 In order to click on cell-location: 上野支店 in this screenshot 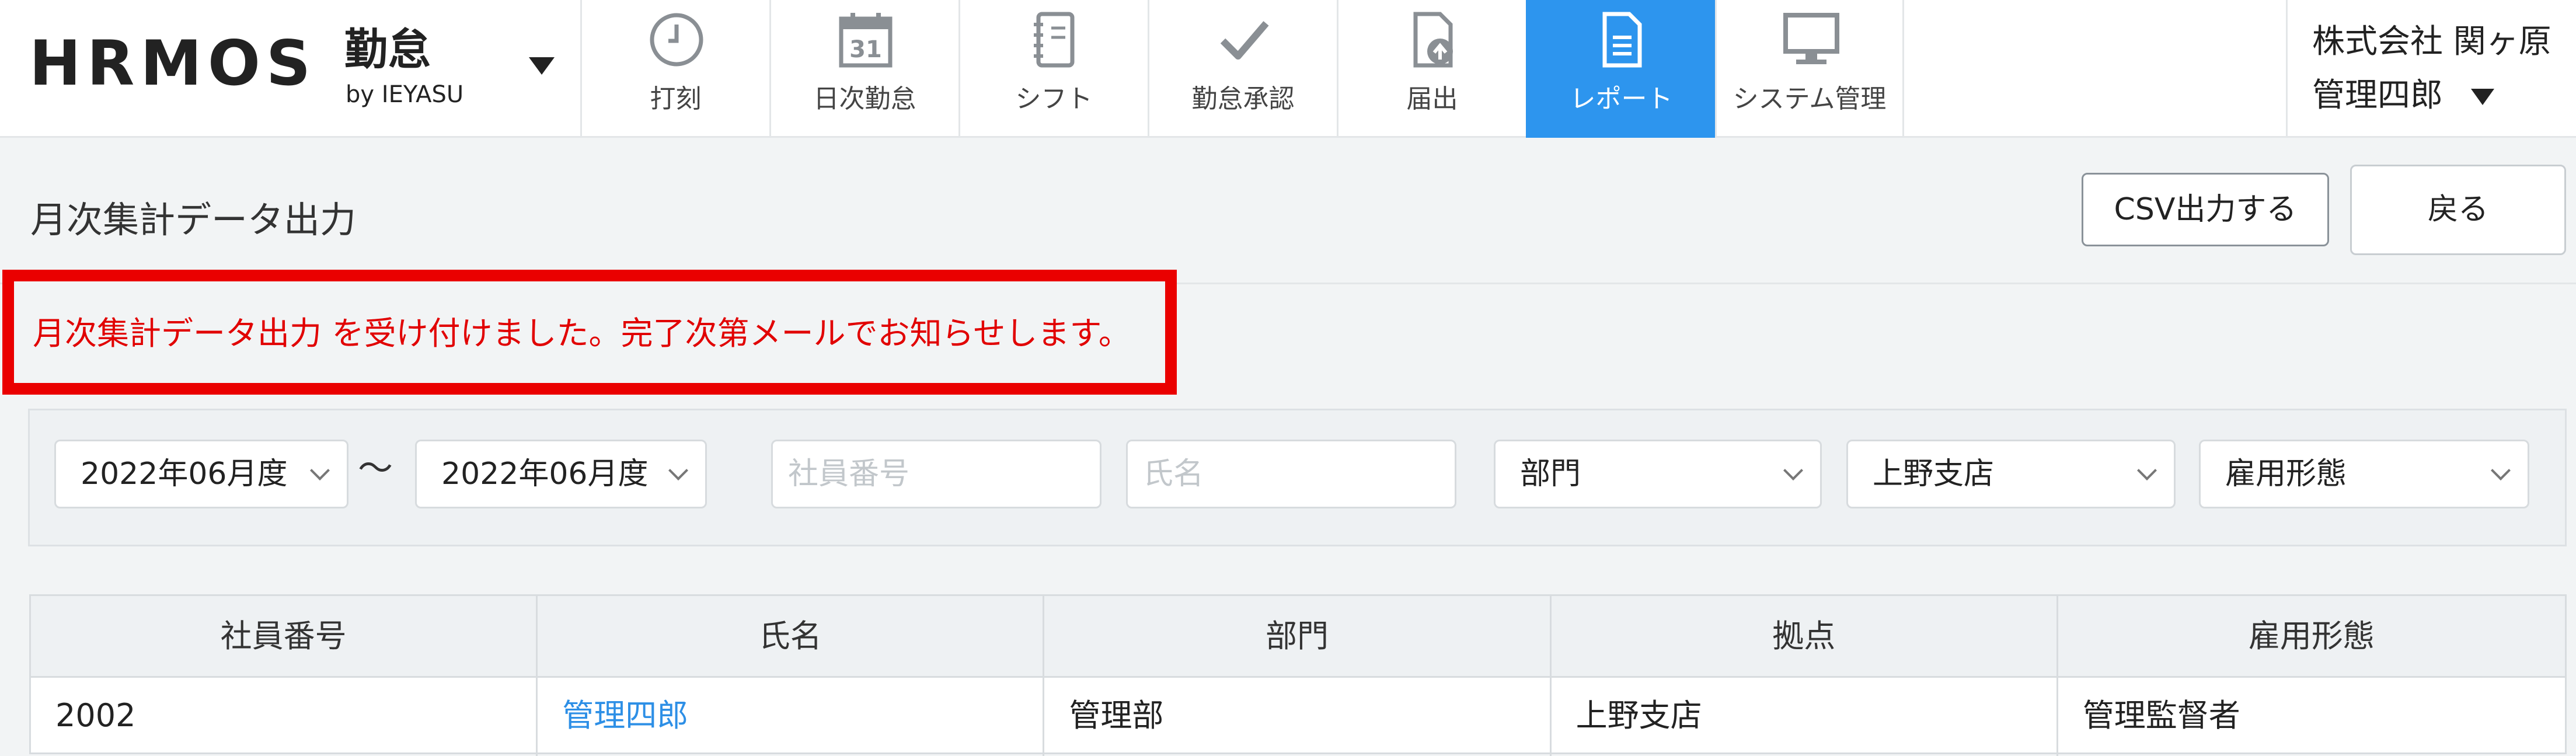, I will do `click(1805, 717)`.